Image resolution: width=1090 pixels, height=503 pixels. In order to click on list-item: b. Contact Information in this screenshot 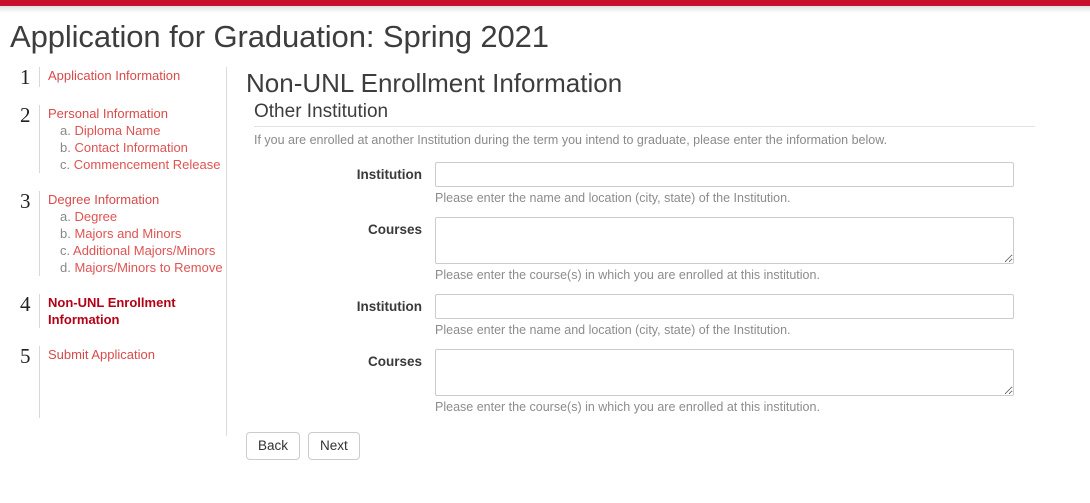, I will do `click(143, 147)`.